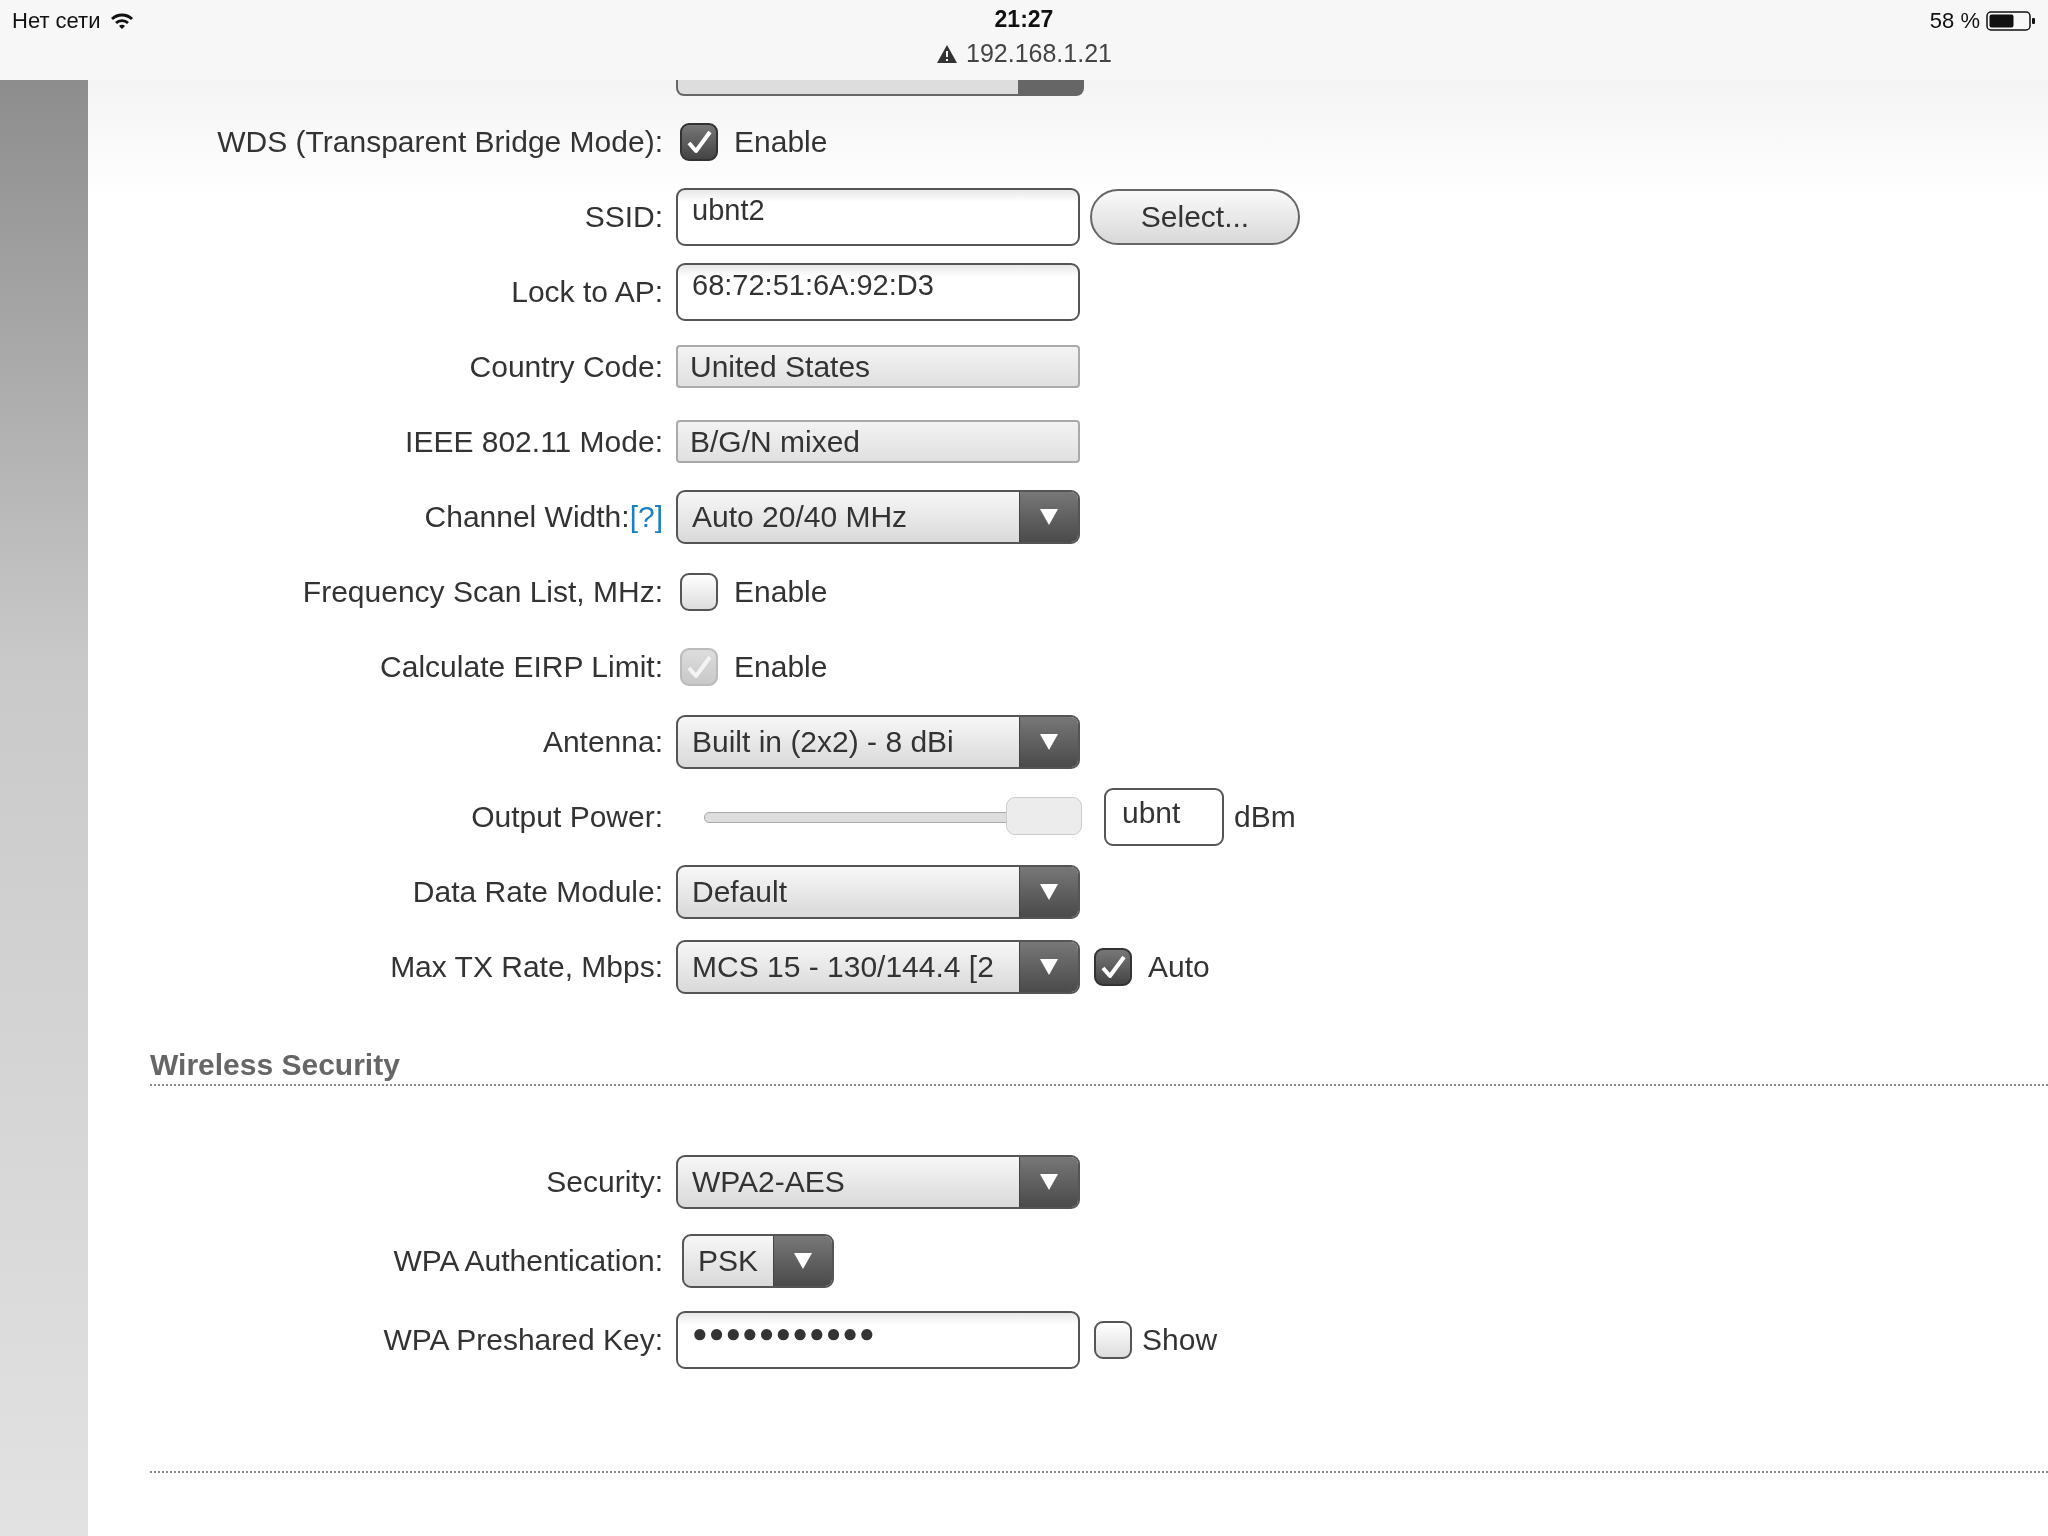 The image size is (2048, 1536). What do you see at coordinates (2011, 21) in the screenshot?
I see `battery-icon` at bounding box center [2011, 21].